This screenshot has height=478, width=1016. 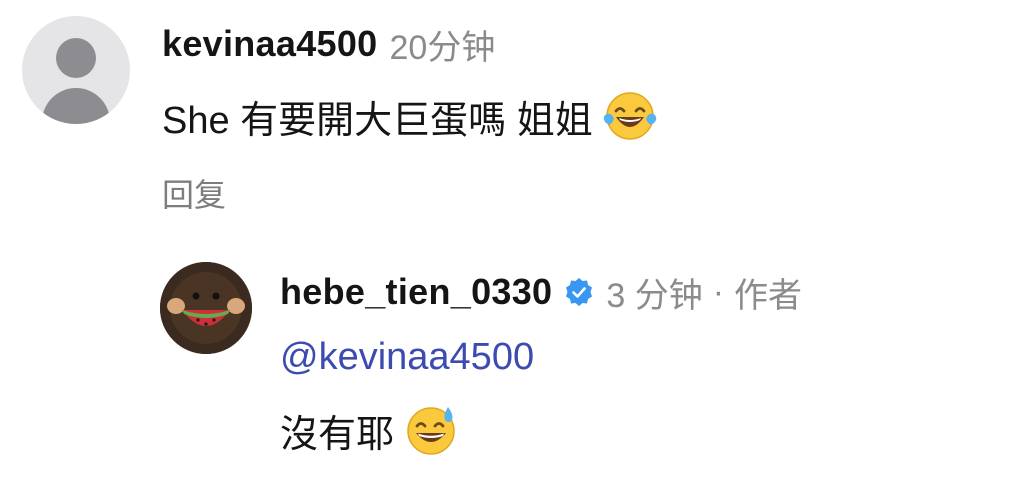 I want to click on reply-username: hebe_tien_0330, so click(x=416, y=292).